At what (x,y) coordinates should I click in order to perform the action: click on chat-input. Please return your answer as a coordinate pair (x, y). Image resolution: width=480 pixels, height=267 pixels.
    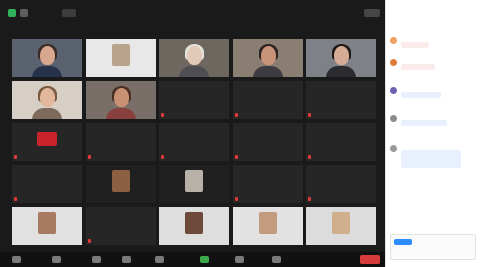
    Looking at the image, I should click on (433, 247).